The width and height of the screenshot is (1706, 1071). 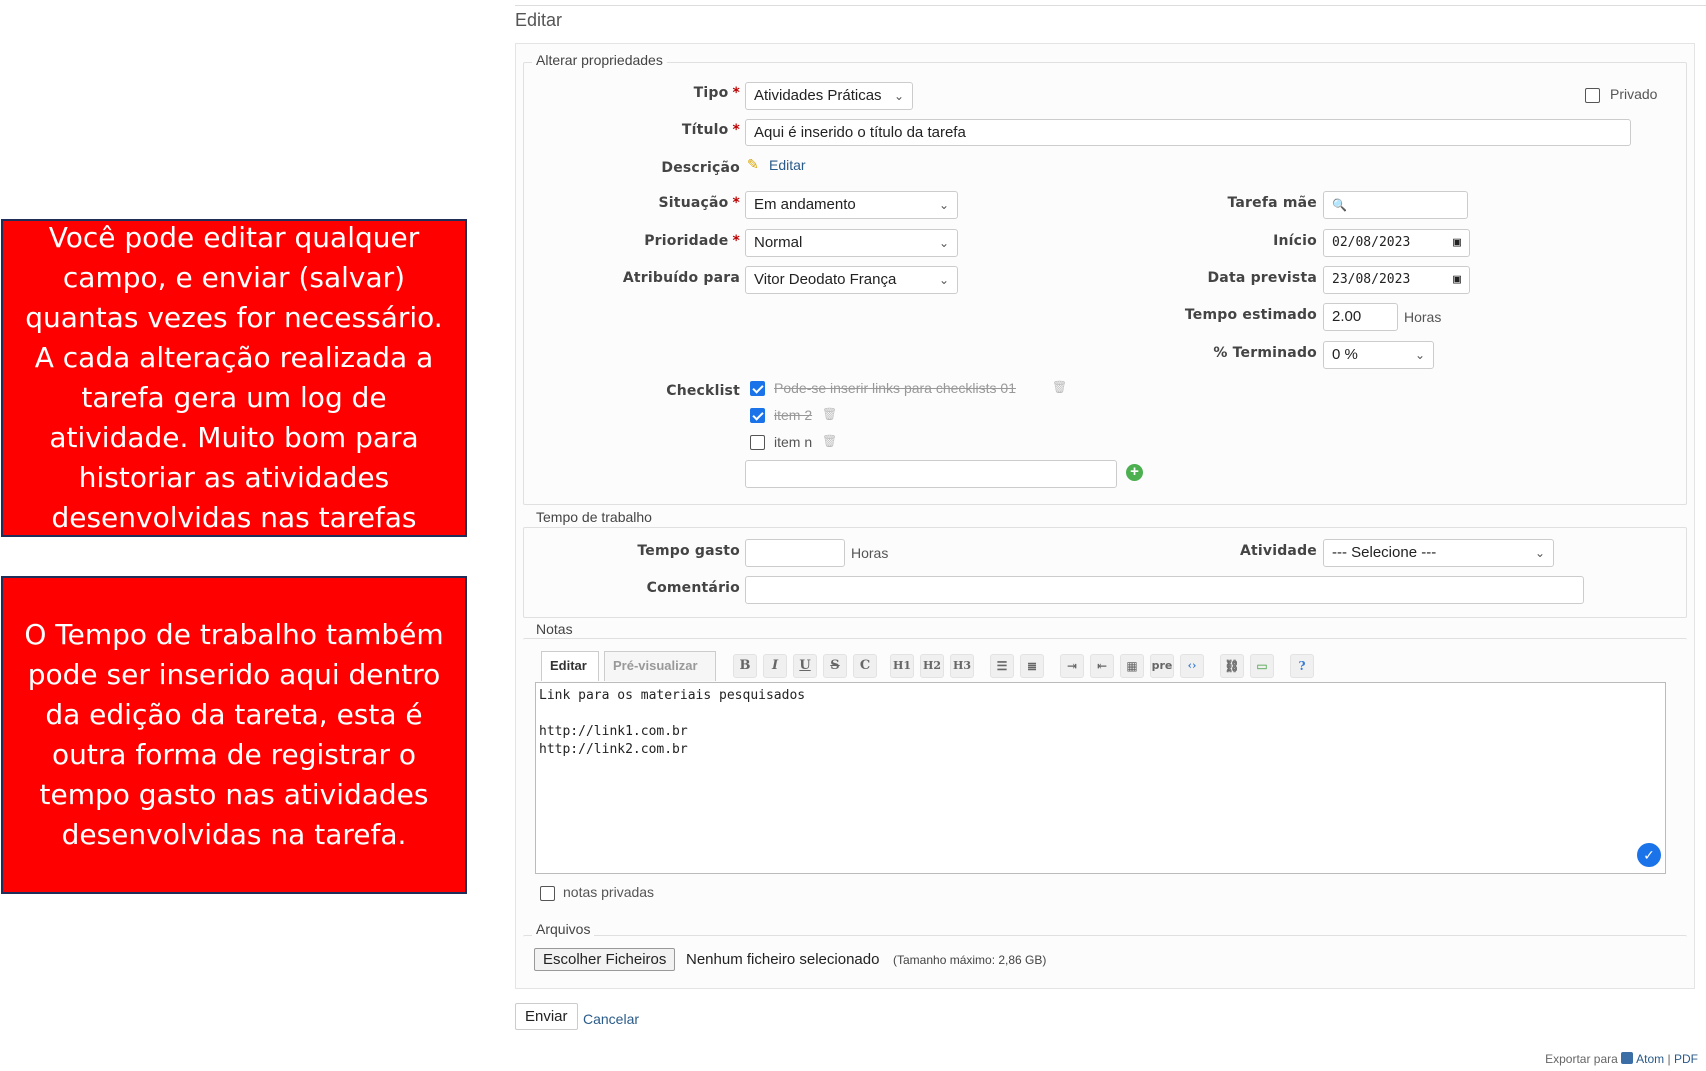 I want to click on atribuido-label: Atribuído para, so click(x=681, y=278).